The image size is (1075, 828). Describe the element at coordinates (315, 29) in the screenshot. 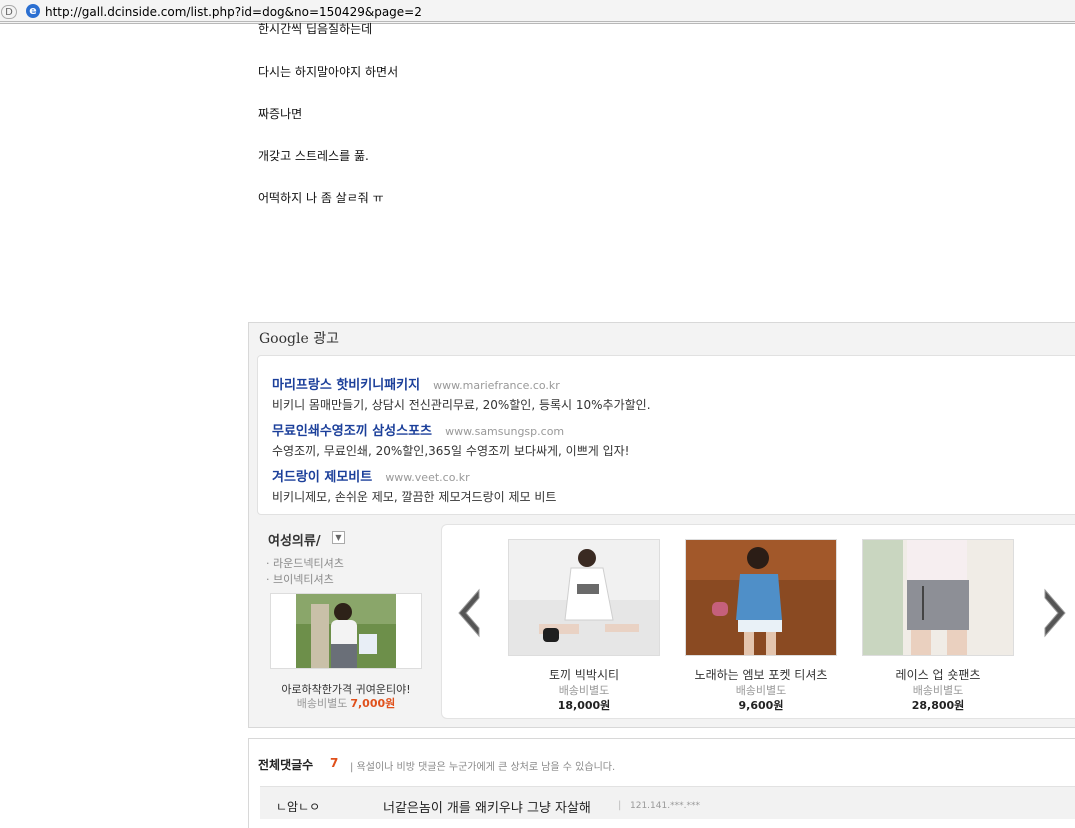

I see `post-line: 한시간씩 딥음질하는데` at that location.